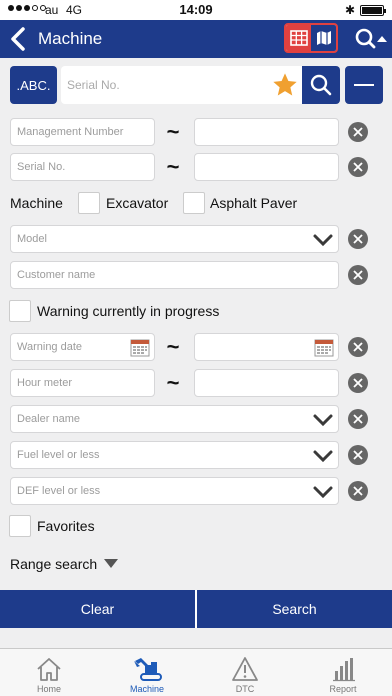 The height and width of the screenshot is (696, 392). What do you see at coordinates (48, 419) in the screenshot?
I see `dealer-placeholder: Dealer name` at bounding box center [48, 419].